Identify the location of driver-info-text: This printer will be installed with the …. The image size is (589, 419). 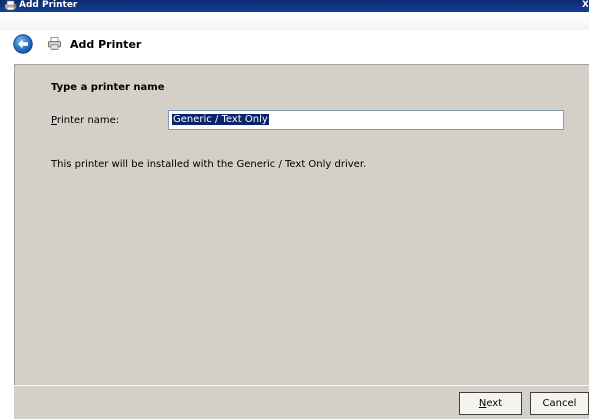
(209, 164).